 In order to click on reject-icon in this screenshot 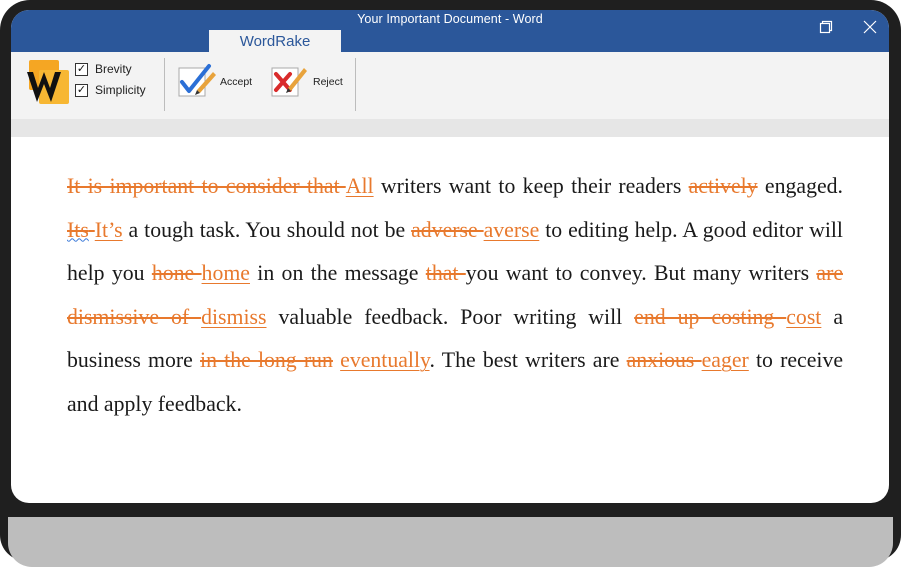, I will do `click(290, 82)`.